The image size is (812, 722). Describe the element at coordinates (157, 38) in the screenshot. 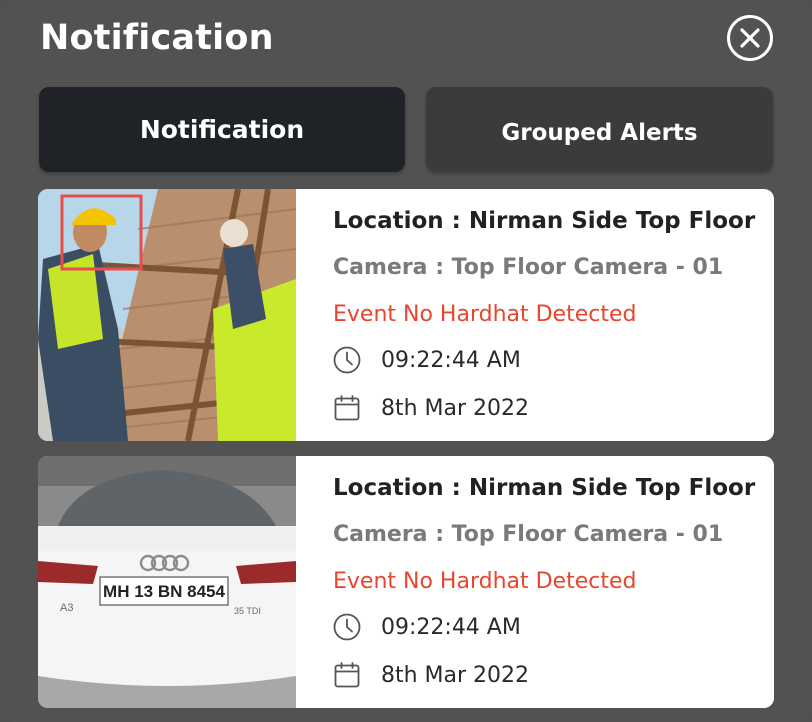

I see `panel-title: Notification` at that location.